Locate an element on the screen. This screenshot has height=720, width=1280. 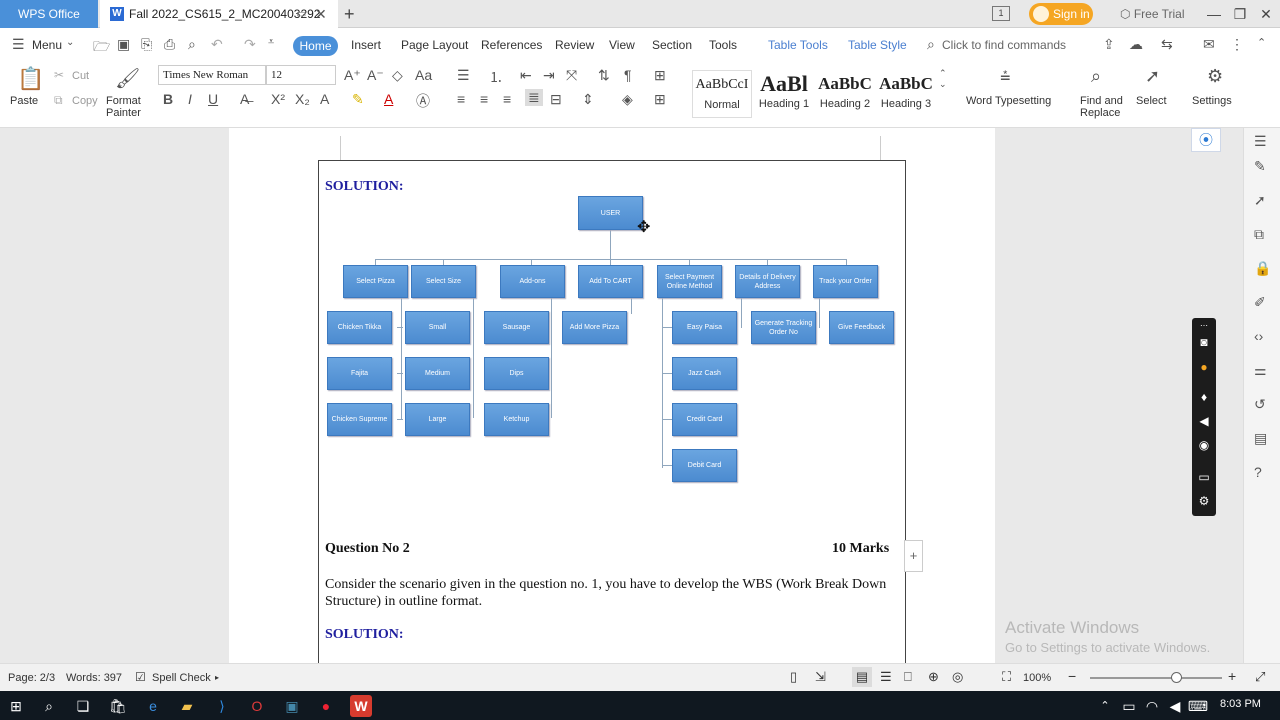
wifi-icon: ◠ is located at coordinates (1152, 706).